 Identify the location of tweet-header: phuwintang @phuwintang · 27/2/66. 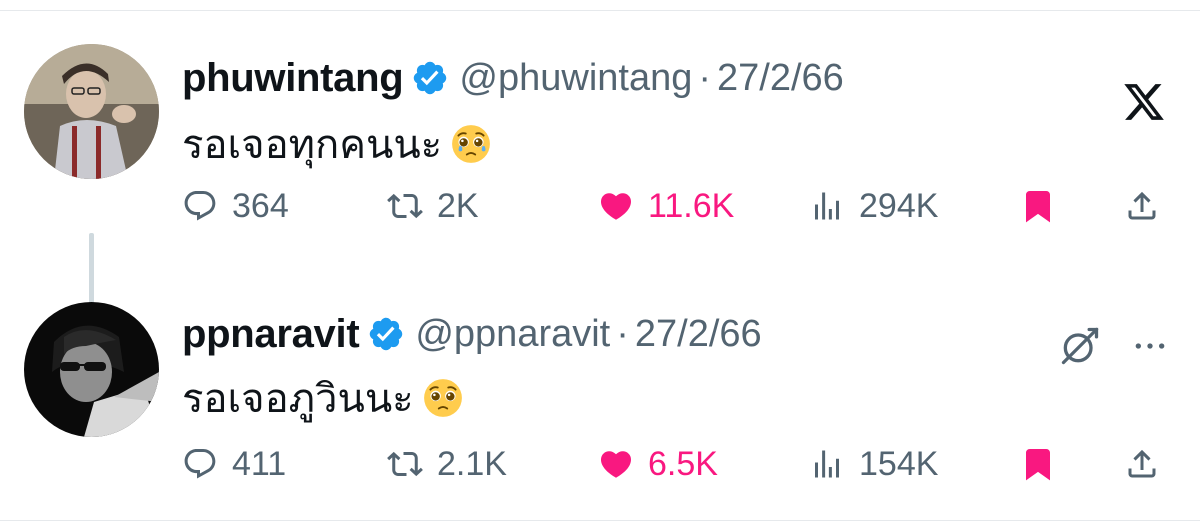
(513, 78).